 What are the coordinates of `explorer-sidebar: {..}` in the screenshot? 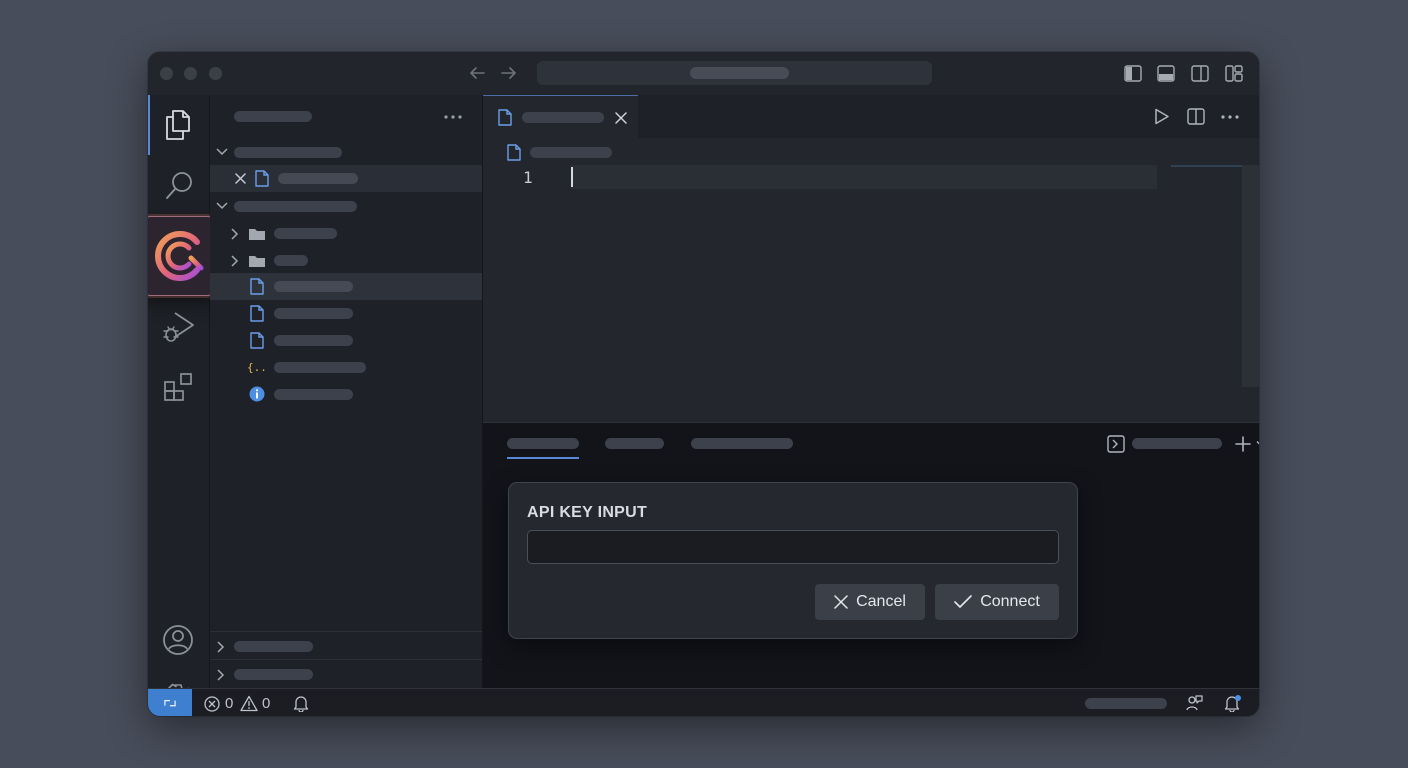 It's located at (346, 391).